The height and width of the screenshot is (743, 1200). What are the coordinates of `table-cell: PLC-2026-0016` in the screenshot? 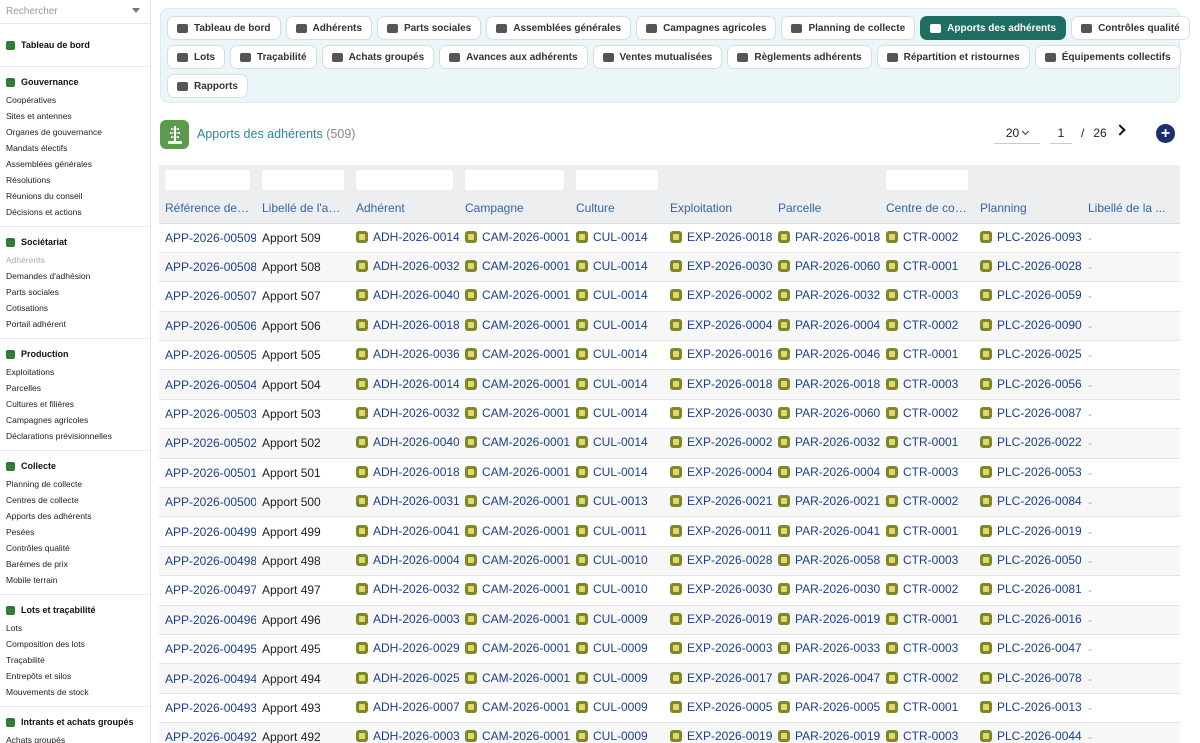 It's located at (1028, 620).